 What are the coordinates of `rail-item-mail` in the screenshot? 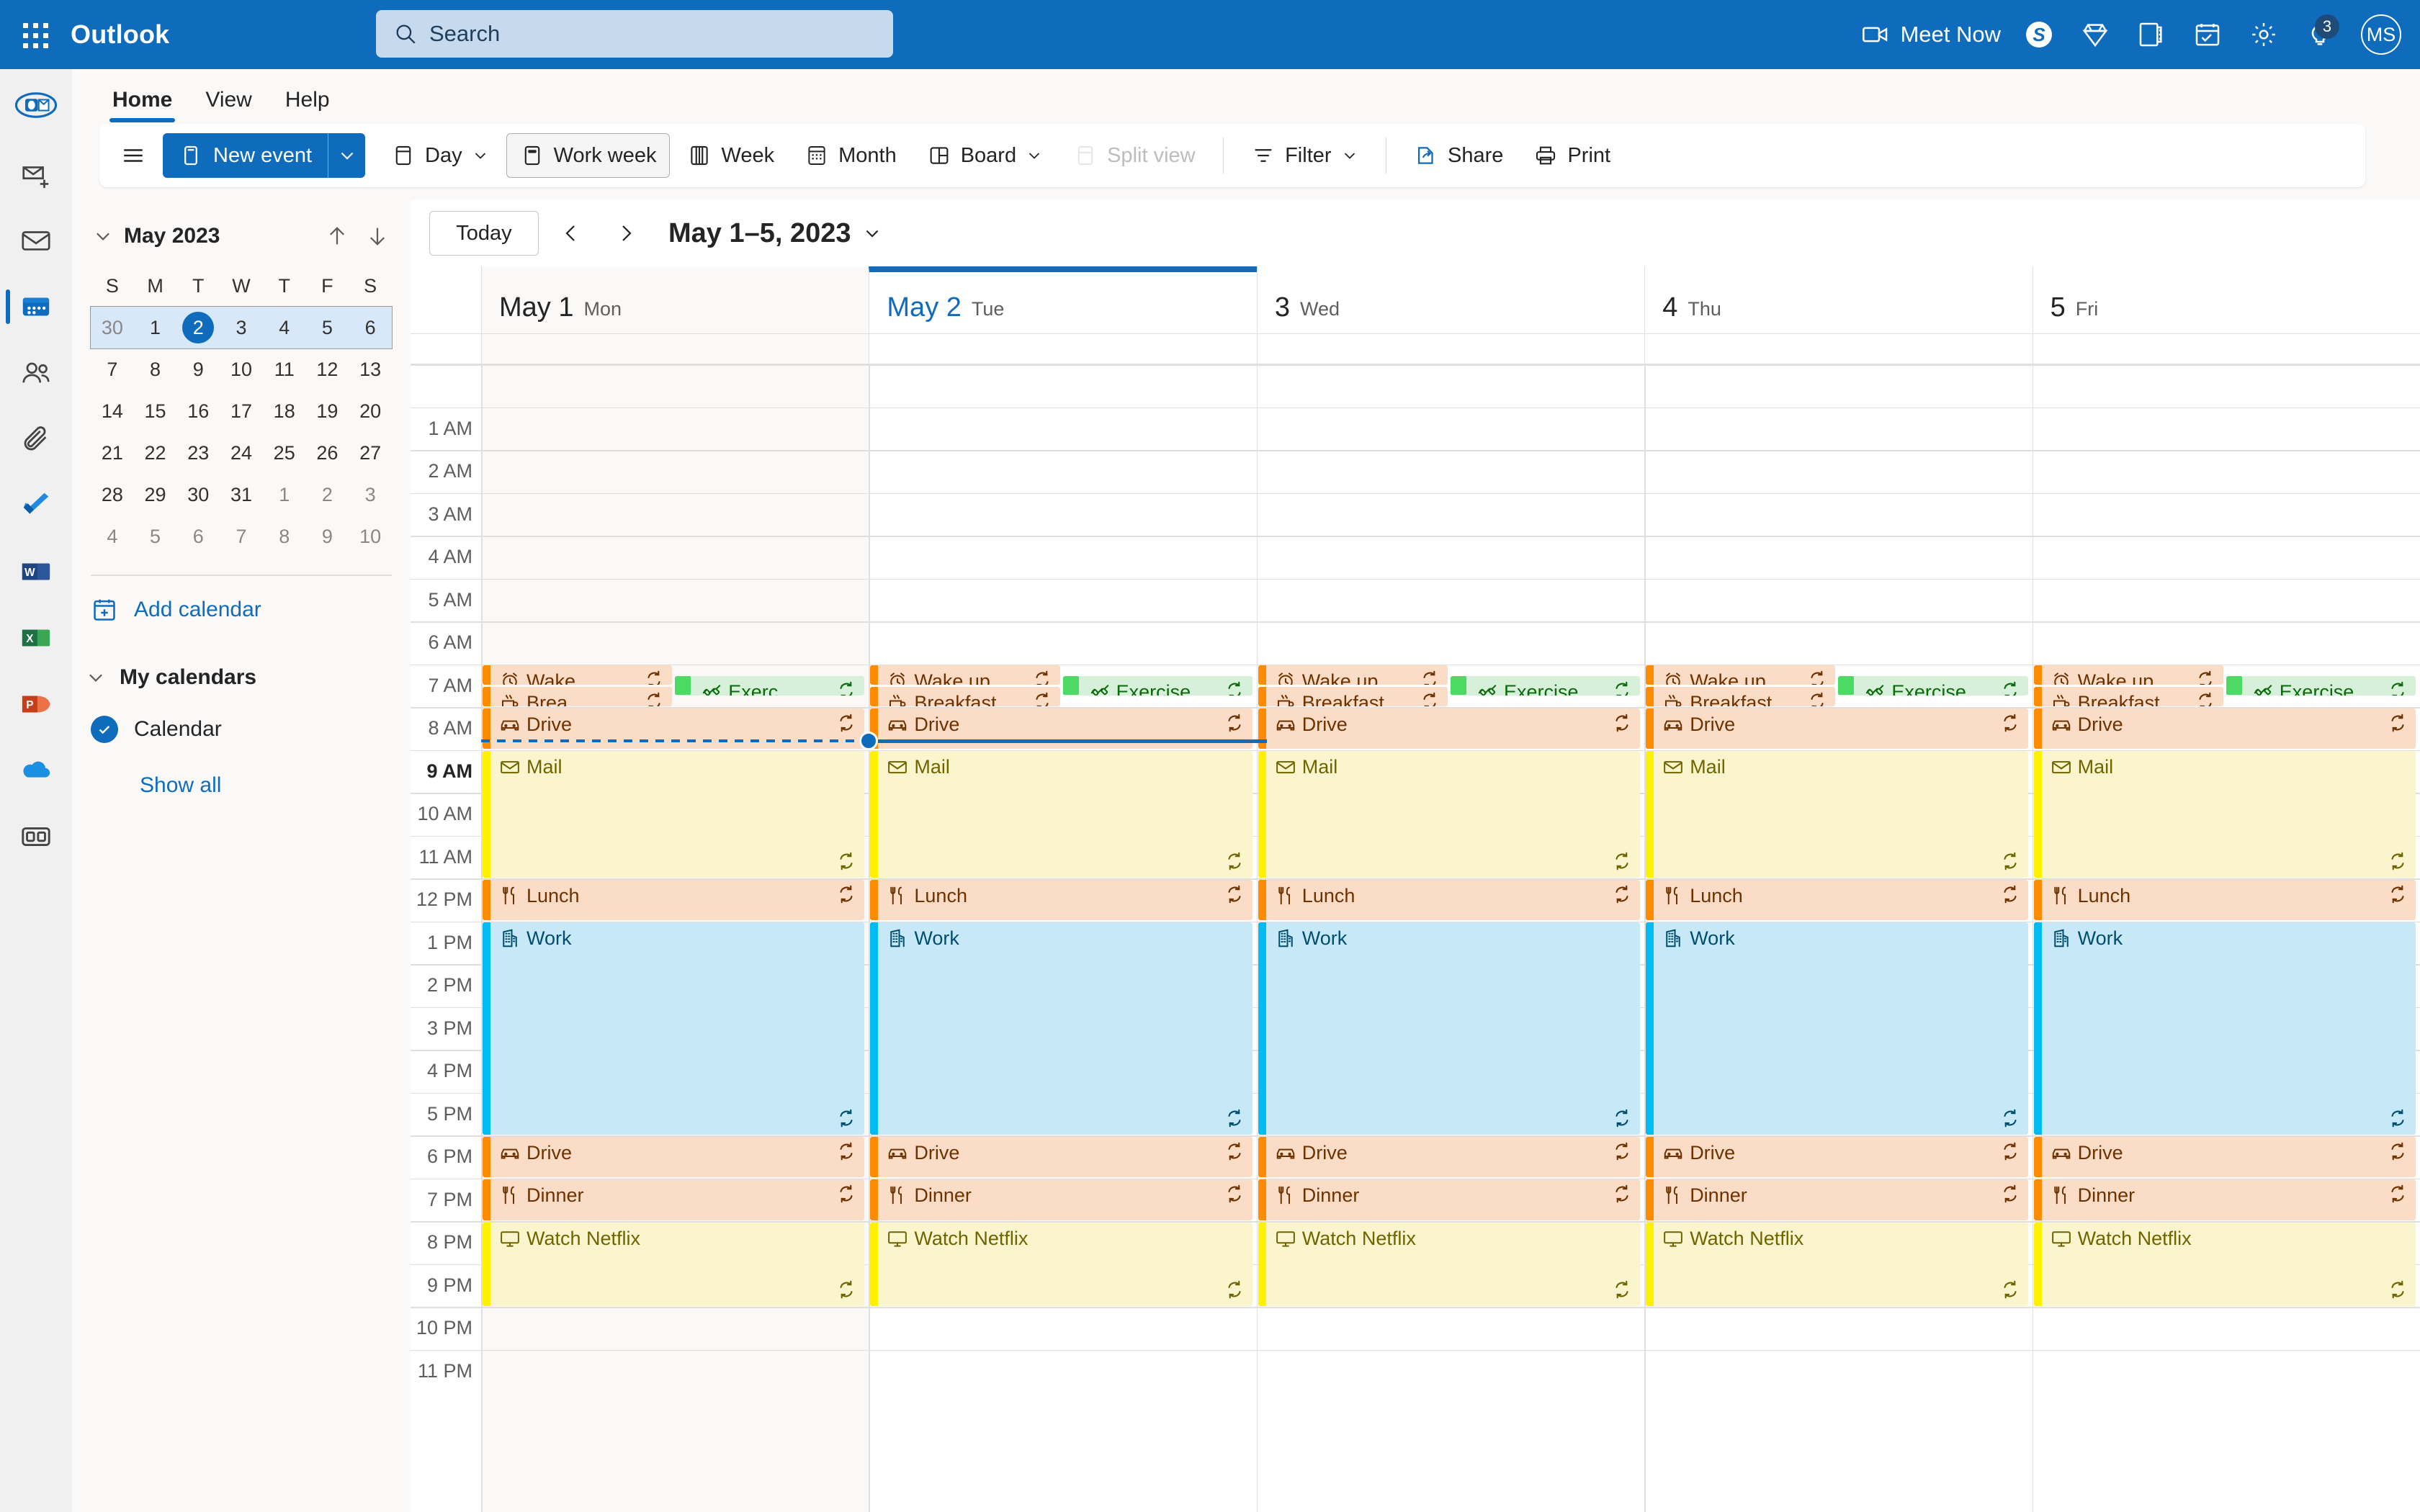 It's located at (36, 240).